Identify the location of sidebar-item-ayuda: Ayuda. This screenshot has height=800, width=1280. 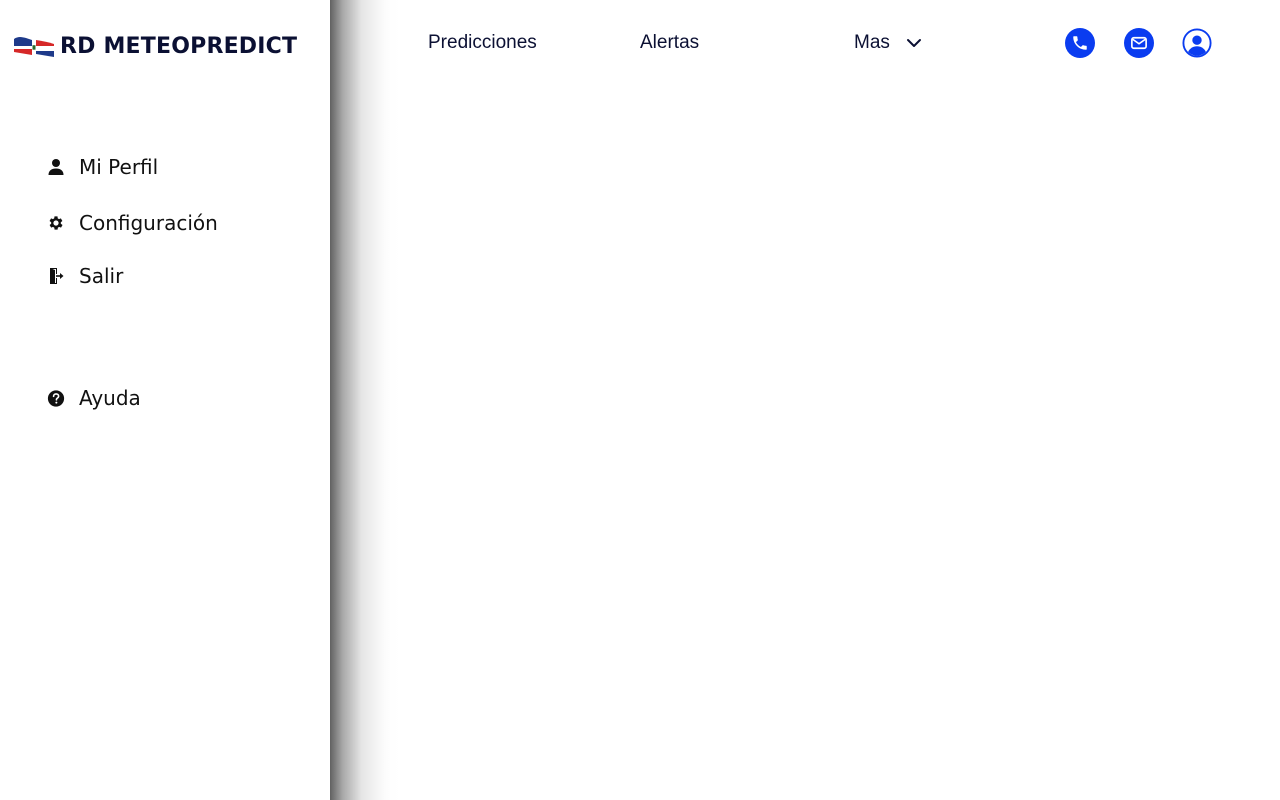
(94, 398).